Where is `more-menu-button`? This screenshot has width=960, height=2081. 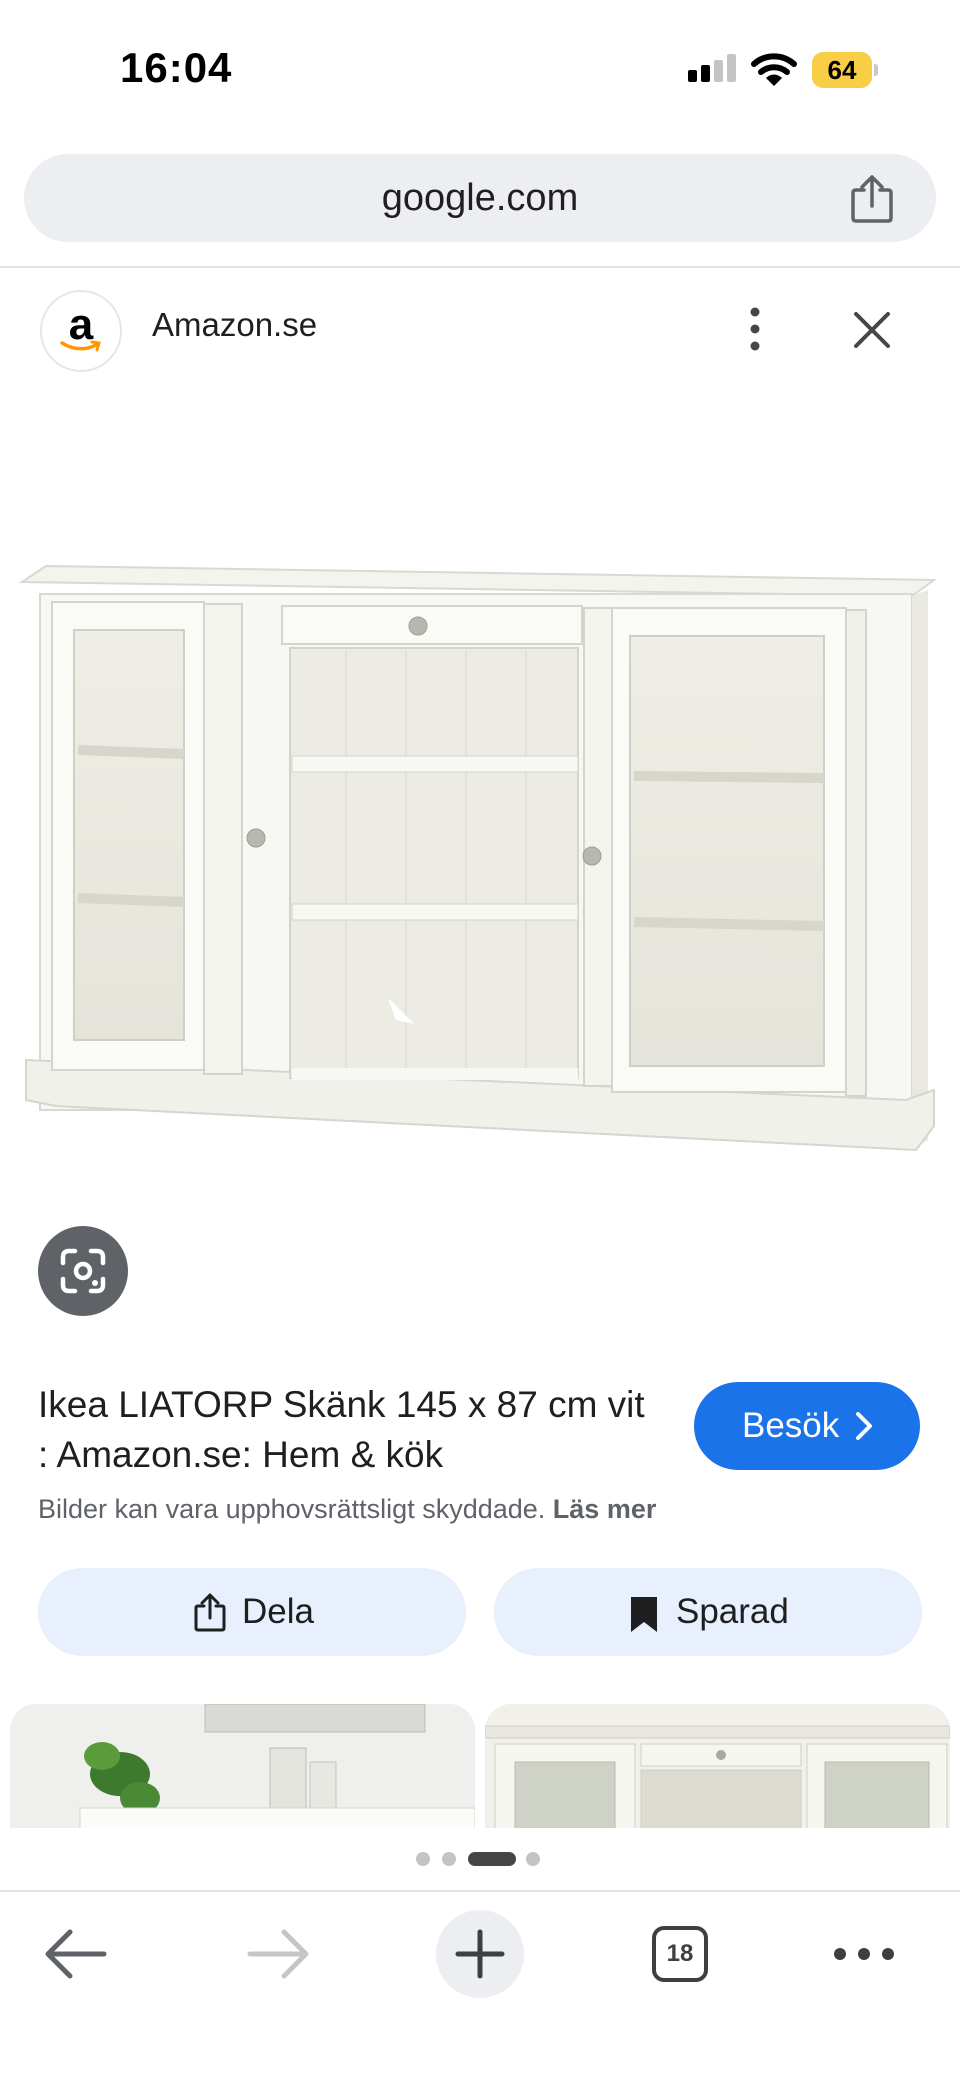 more-menu-button is located at coordinates (864, 1954).